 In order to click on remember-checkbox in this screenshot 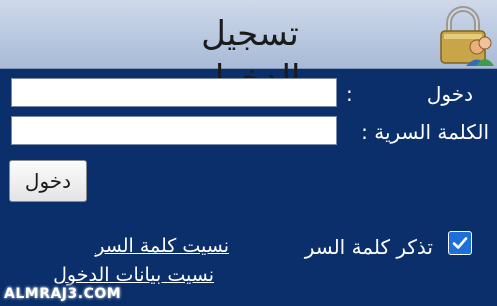, I will do `click(460, 243)`.